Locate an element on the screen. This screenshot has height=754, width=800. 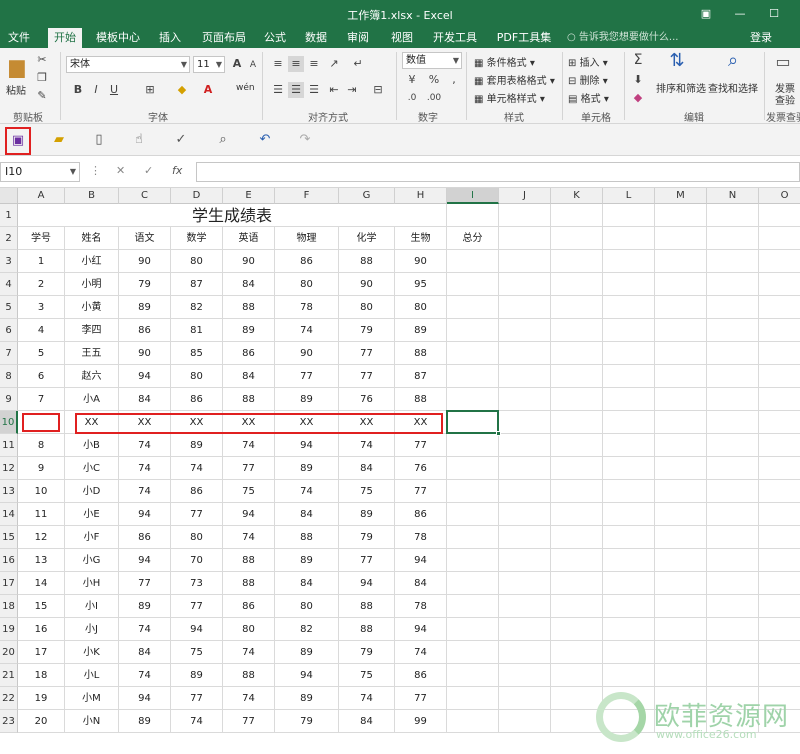
tab-view: 视图 is located at coordinates (402, 38).